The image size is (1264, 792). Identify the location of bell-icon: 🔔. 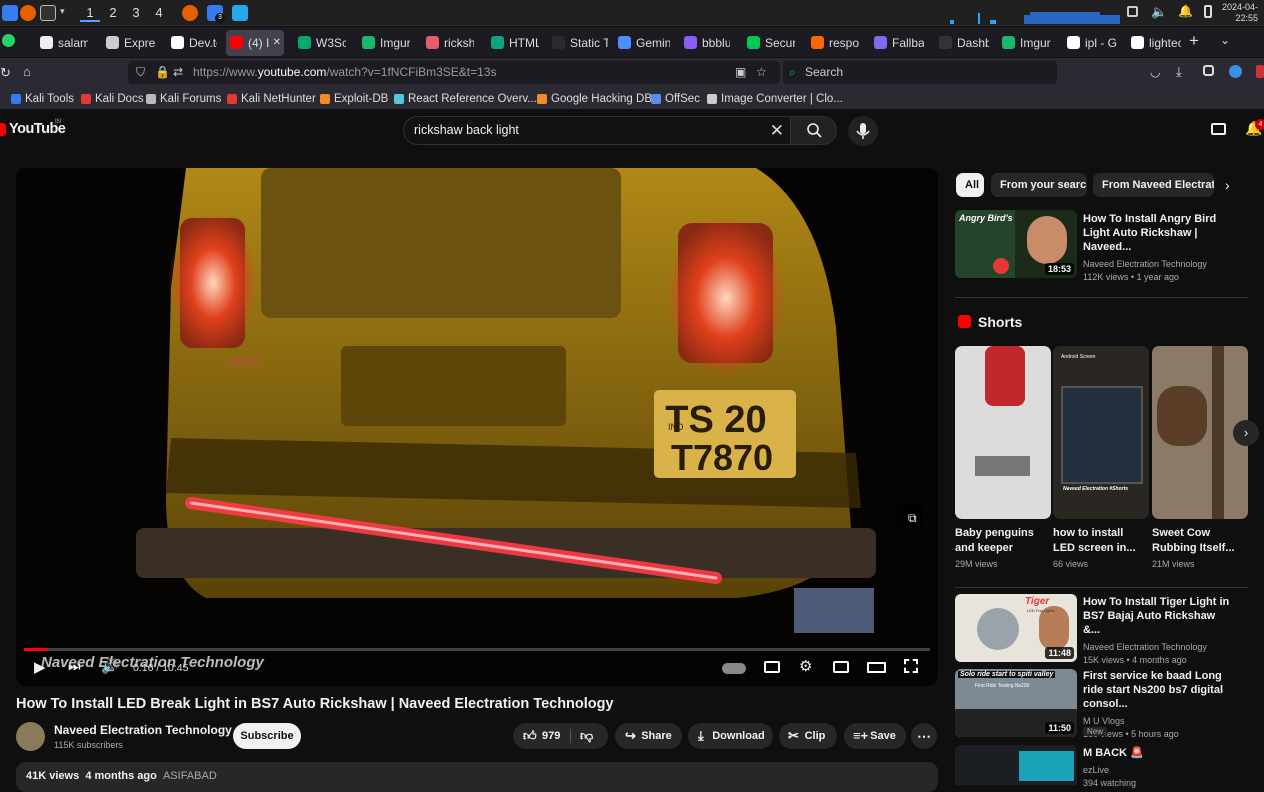
(1185, 11).